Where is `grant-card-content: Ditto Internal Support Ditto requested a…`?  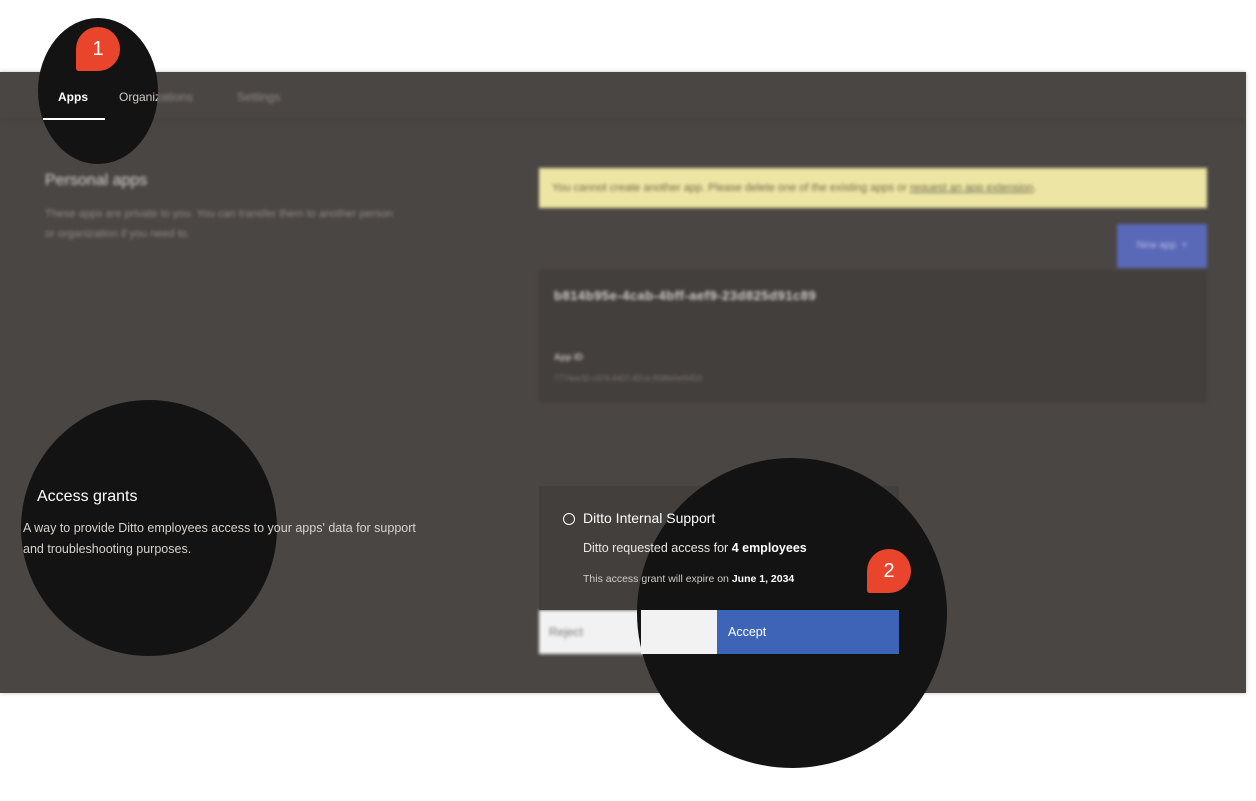 grant-card-content: Ditto Internal Support Ditto requested a… is located at coordinates (719, 548).